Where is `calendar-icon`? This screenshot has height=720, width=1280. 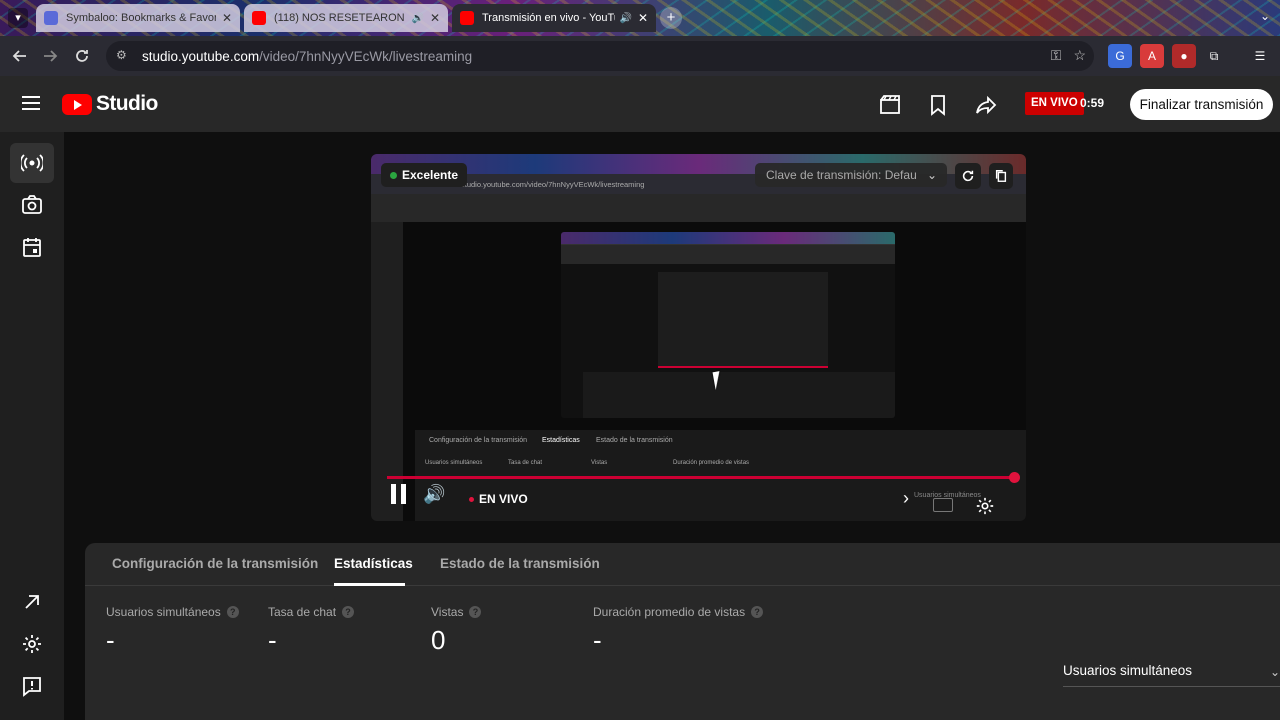
calendar-icon is located at coordinates (32, 247).